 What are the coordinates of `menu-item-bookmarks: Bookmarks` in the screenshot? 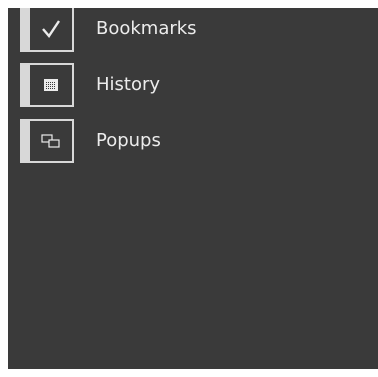 It's located at (170, 30).